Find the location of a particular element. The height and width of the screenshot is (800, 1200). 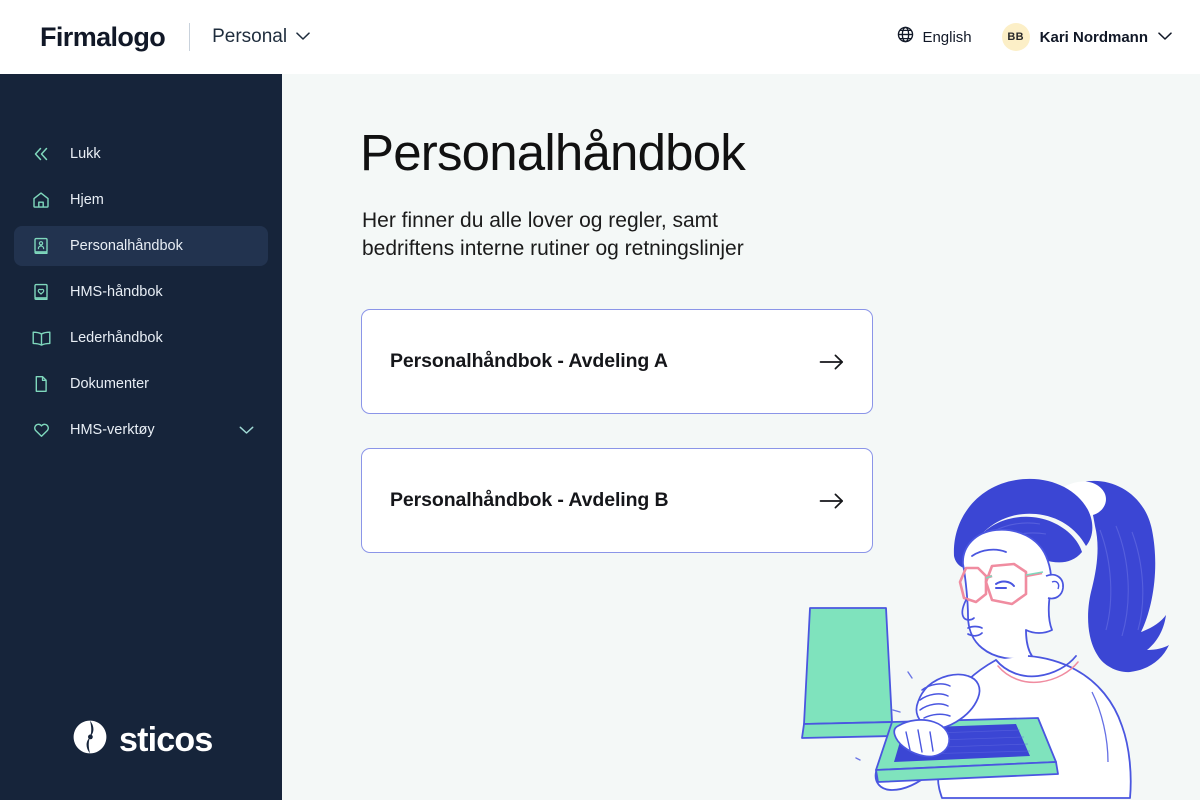

card-title: Personalhåndbok - Avdeling B is located at coordinates (529, 500).